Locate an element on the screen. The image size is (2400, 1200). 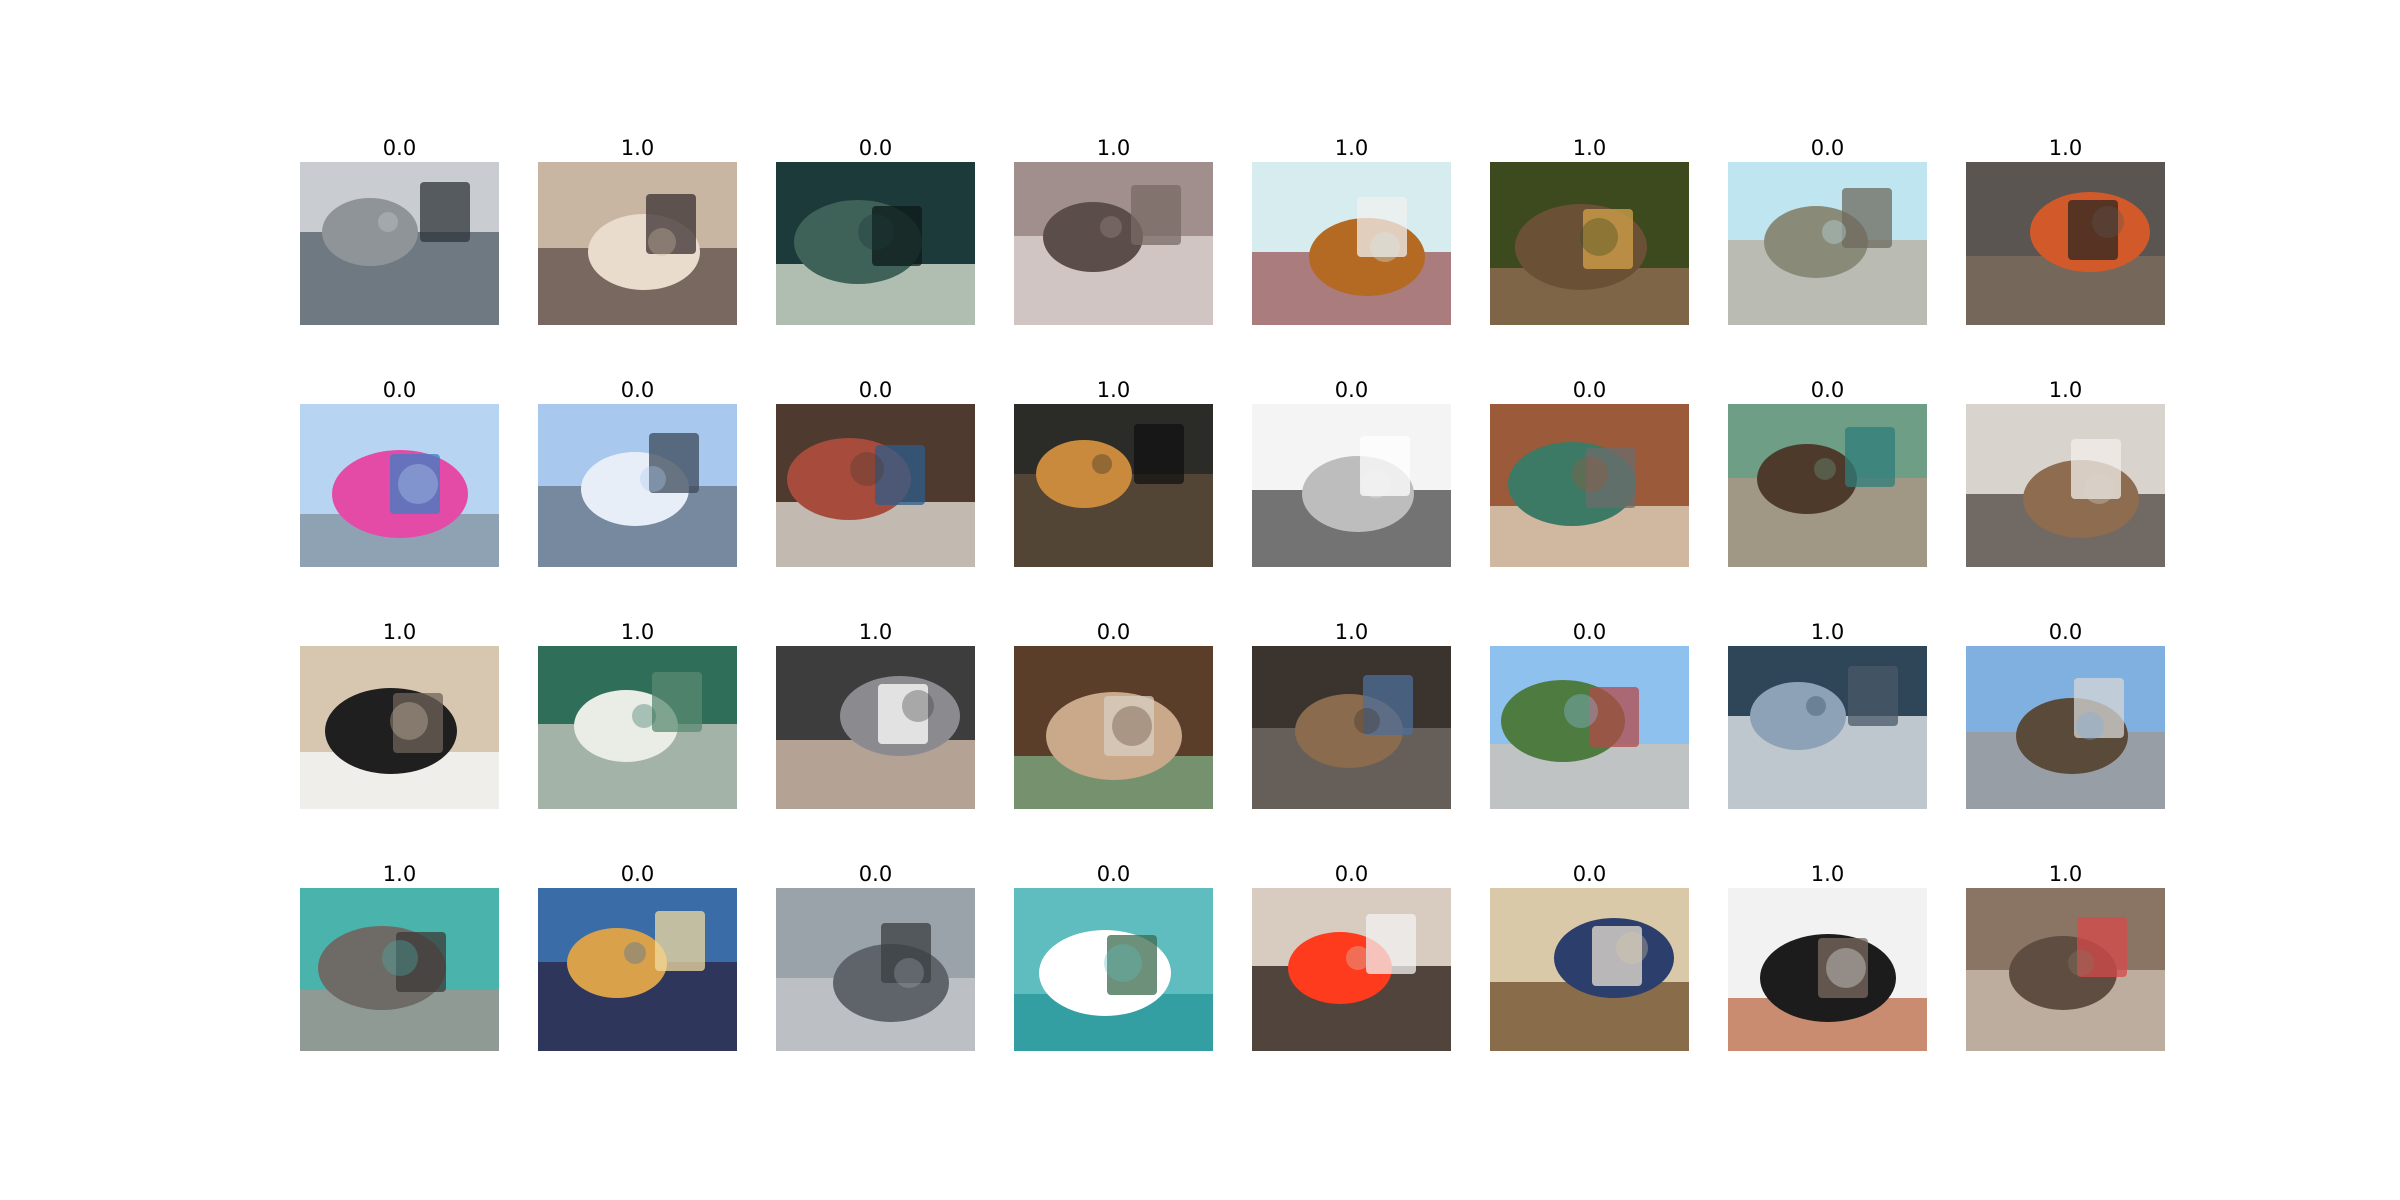
image-thumbnail-white-cat is located at coordinates (637, 727).